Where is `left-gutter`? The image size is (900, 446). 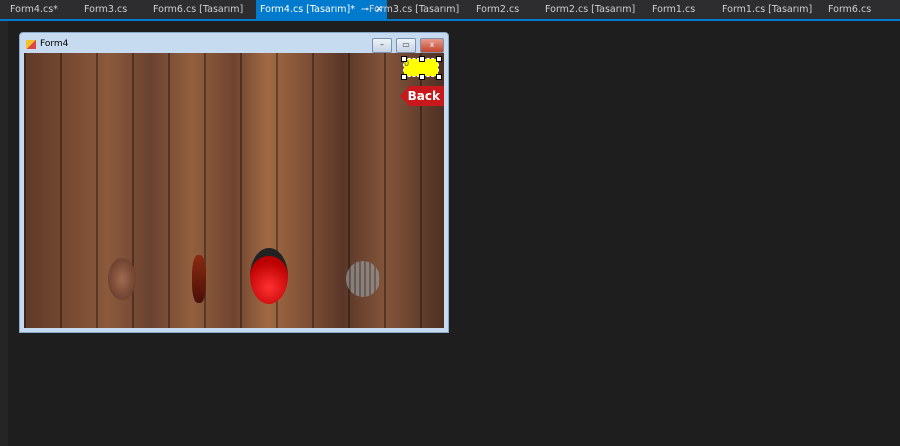 left-gutter is located at coordinates (4, 233).